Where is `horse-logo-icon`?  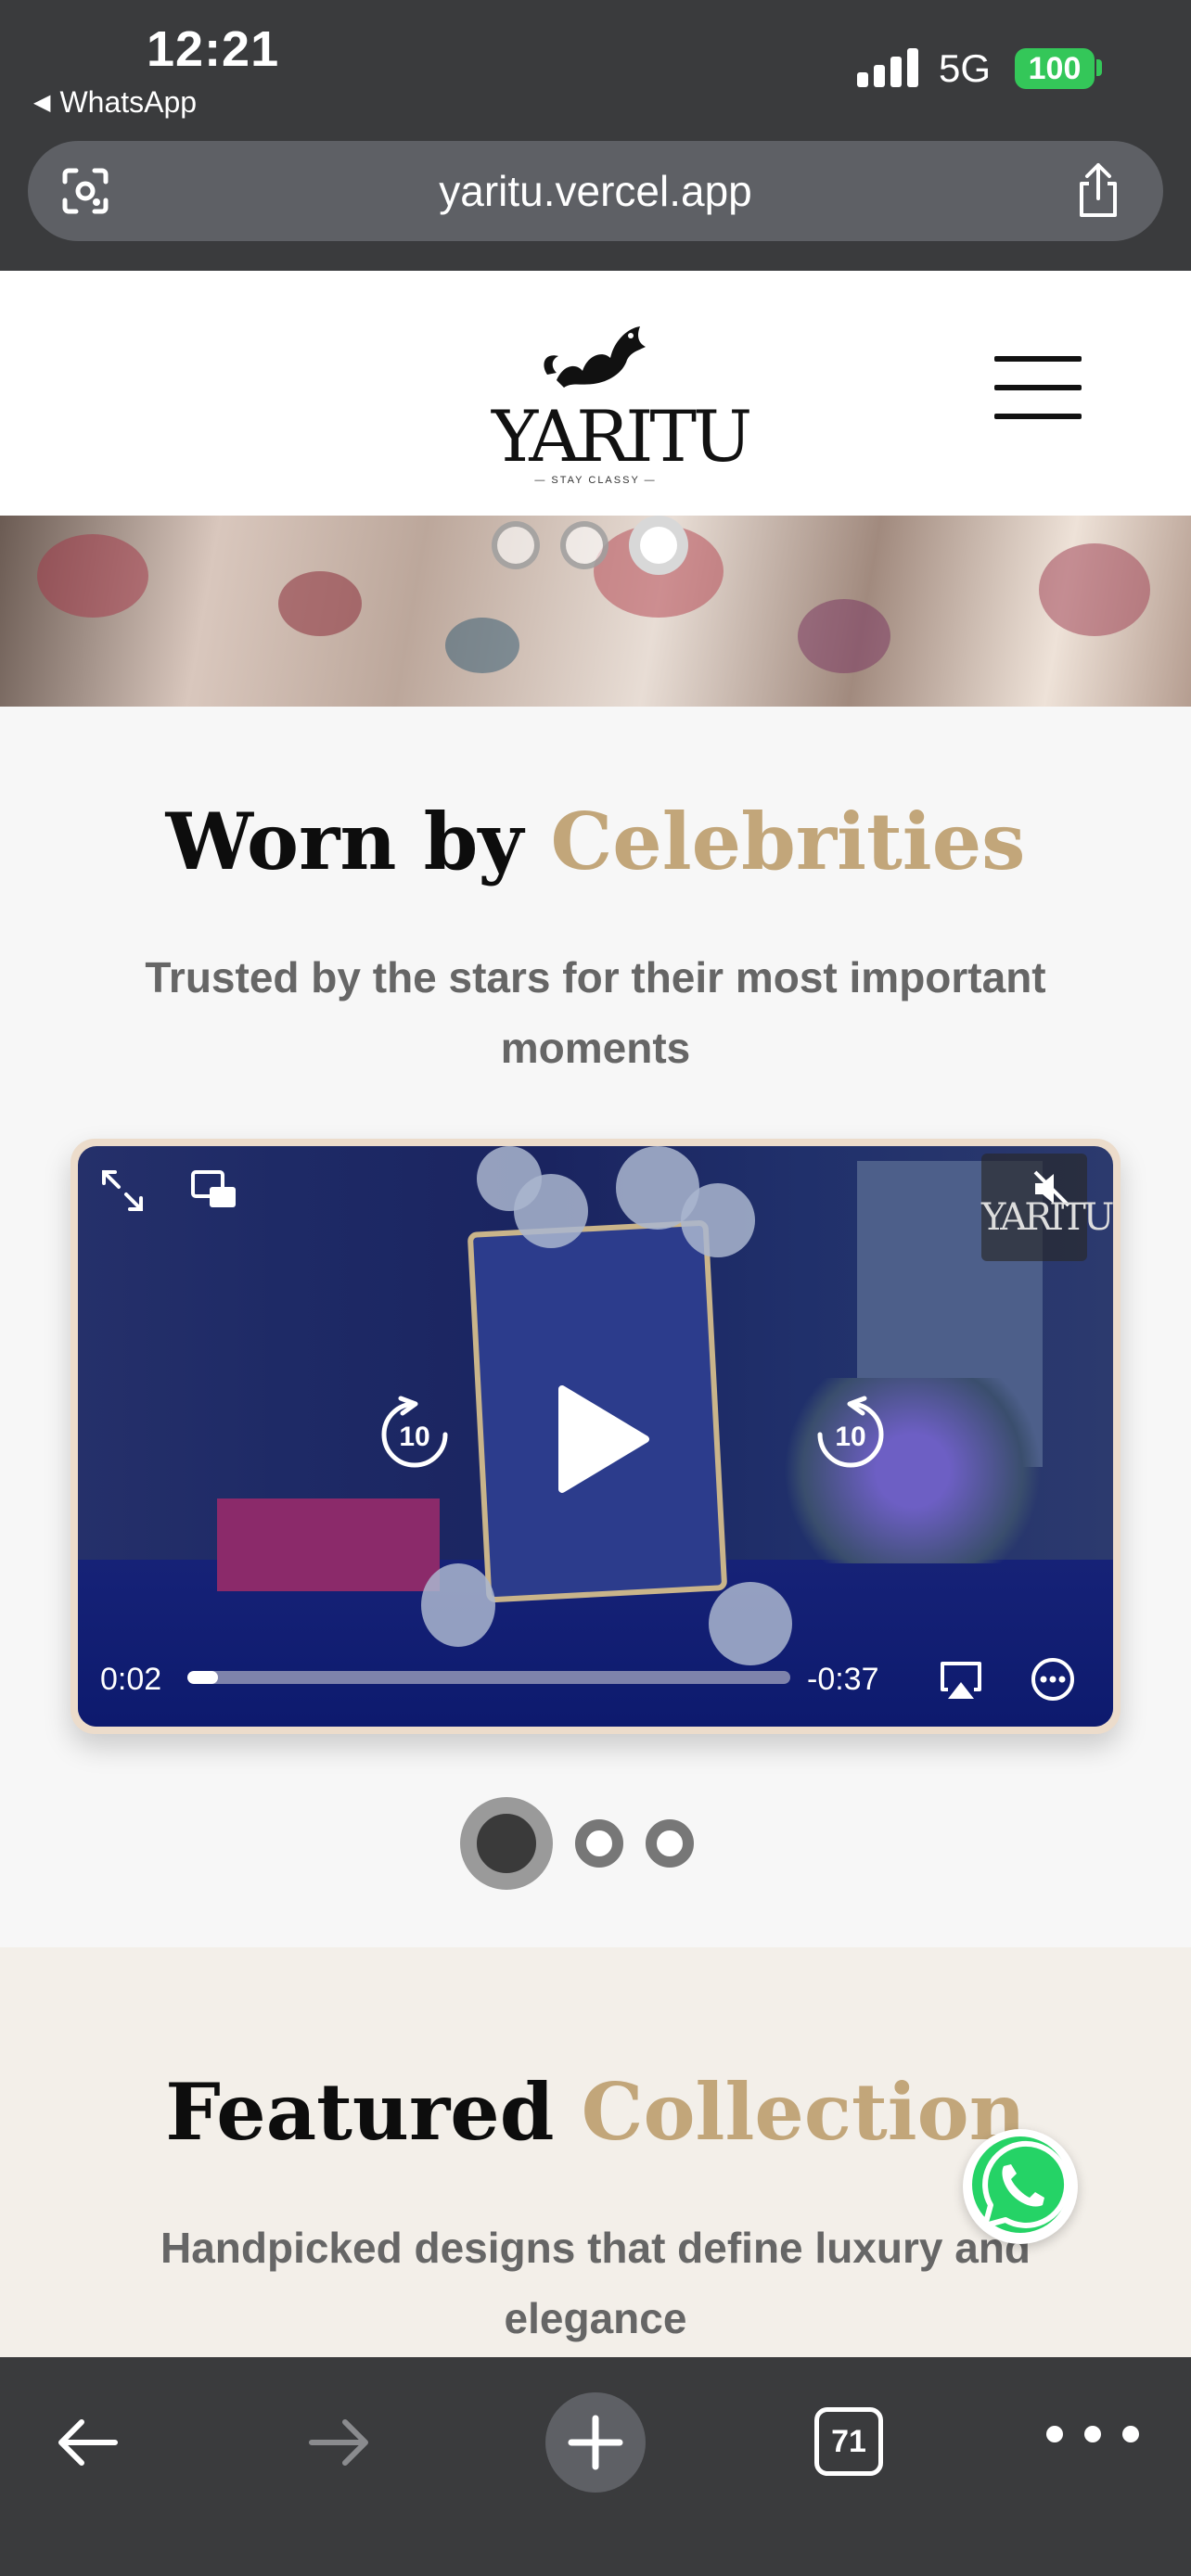 horse-logo-icon is located at coordinates (595, 357).